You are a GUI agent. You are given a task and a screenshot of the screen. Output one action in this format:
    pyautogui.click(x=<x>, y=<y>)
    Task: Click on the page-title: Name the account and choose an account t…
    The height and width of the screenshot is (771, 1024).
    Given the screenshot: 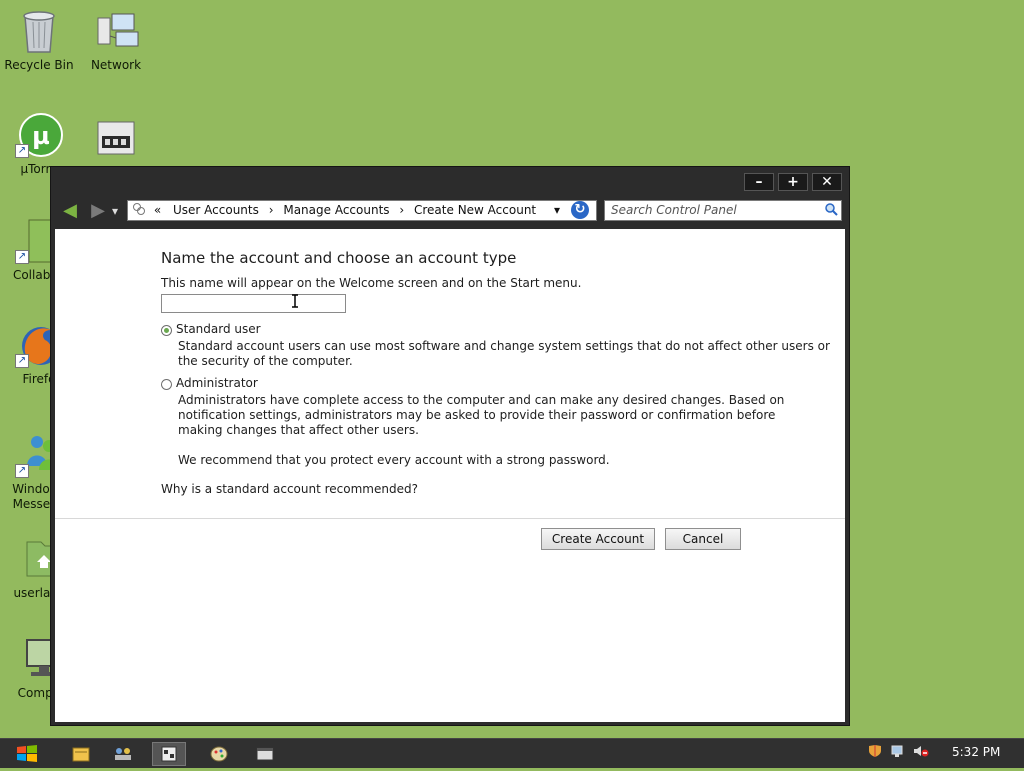 What is the action you would take?
    pyautogui.click(x=339, y=258)
    